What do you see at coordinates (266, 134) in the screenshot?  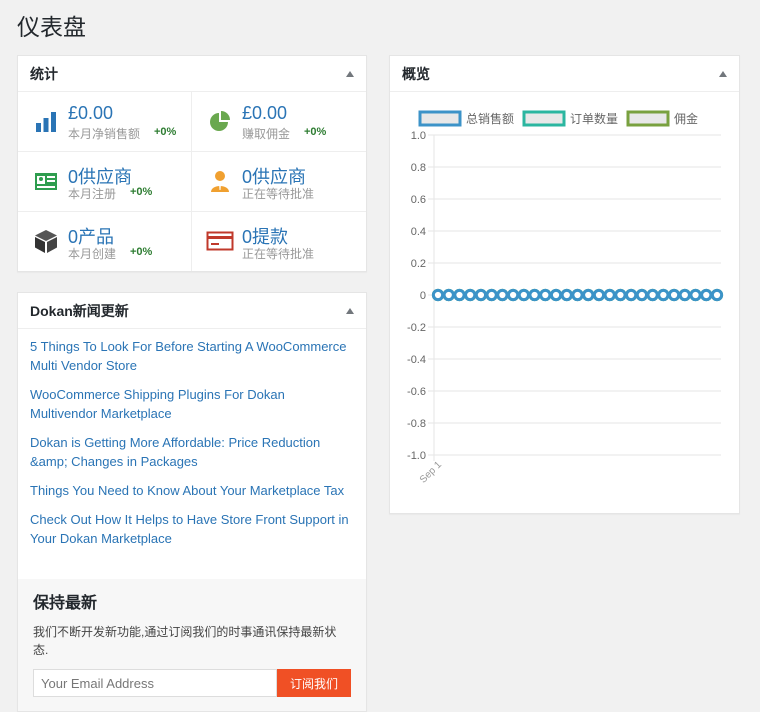 I see `stat-label: 赚取佣金` at bounding box center [266, 134].